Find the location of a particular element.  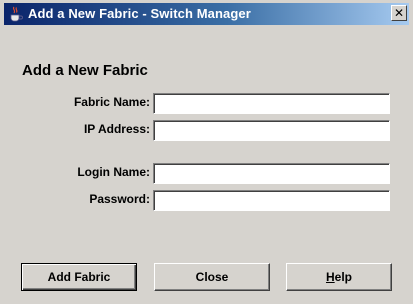

close-button: Close is located at coordinates (212, 277).